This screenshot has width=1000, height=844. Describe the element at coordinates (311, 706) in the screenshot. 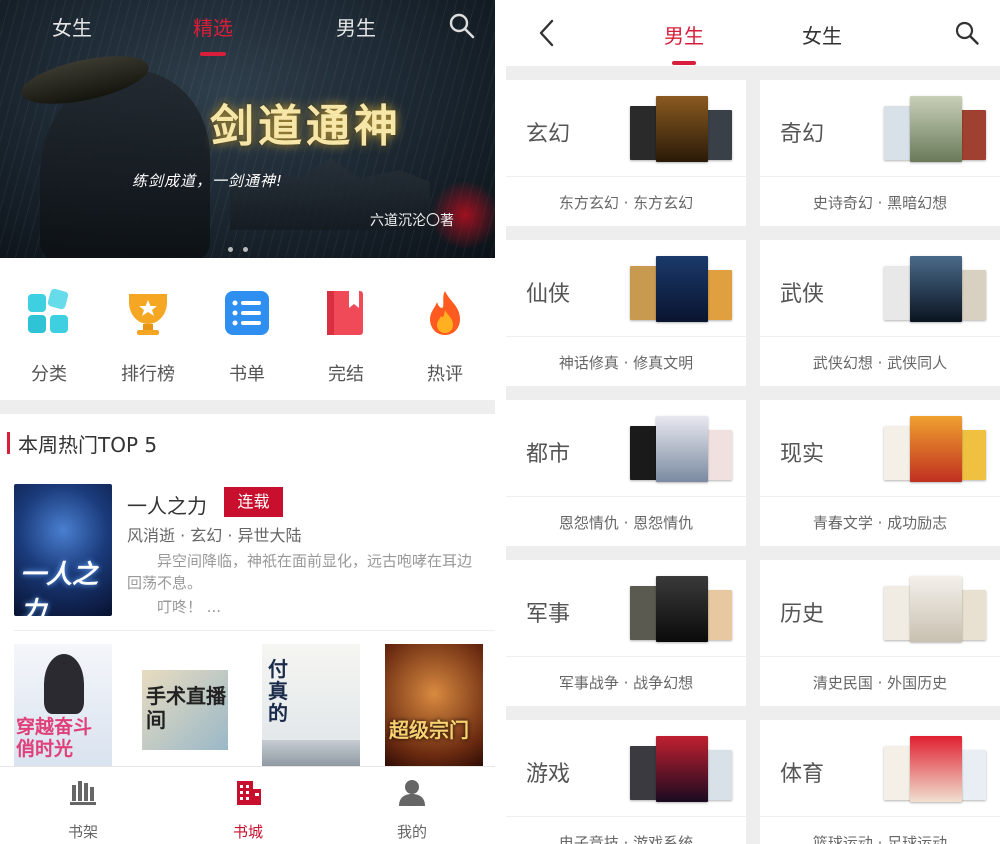

I see `book-cover: 付真的` at that location.